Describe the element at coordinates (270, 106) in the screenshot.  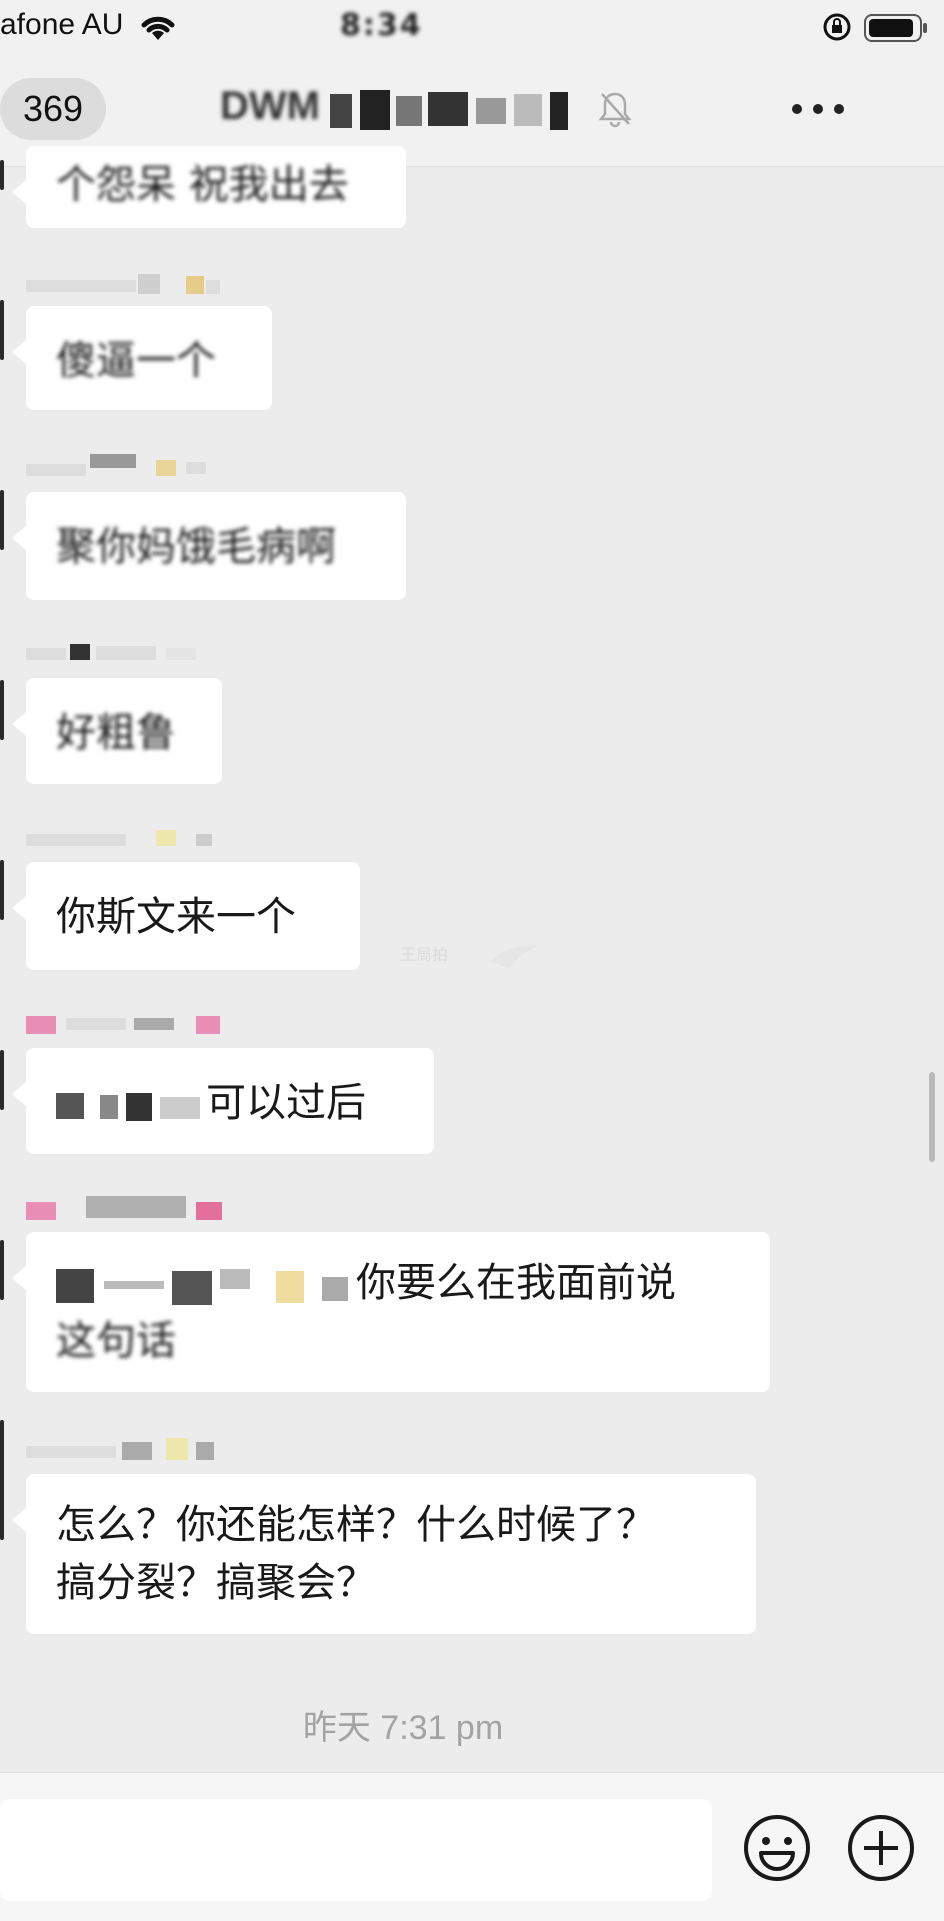
I see `chat-title: DWM` at that location.